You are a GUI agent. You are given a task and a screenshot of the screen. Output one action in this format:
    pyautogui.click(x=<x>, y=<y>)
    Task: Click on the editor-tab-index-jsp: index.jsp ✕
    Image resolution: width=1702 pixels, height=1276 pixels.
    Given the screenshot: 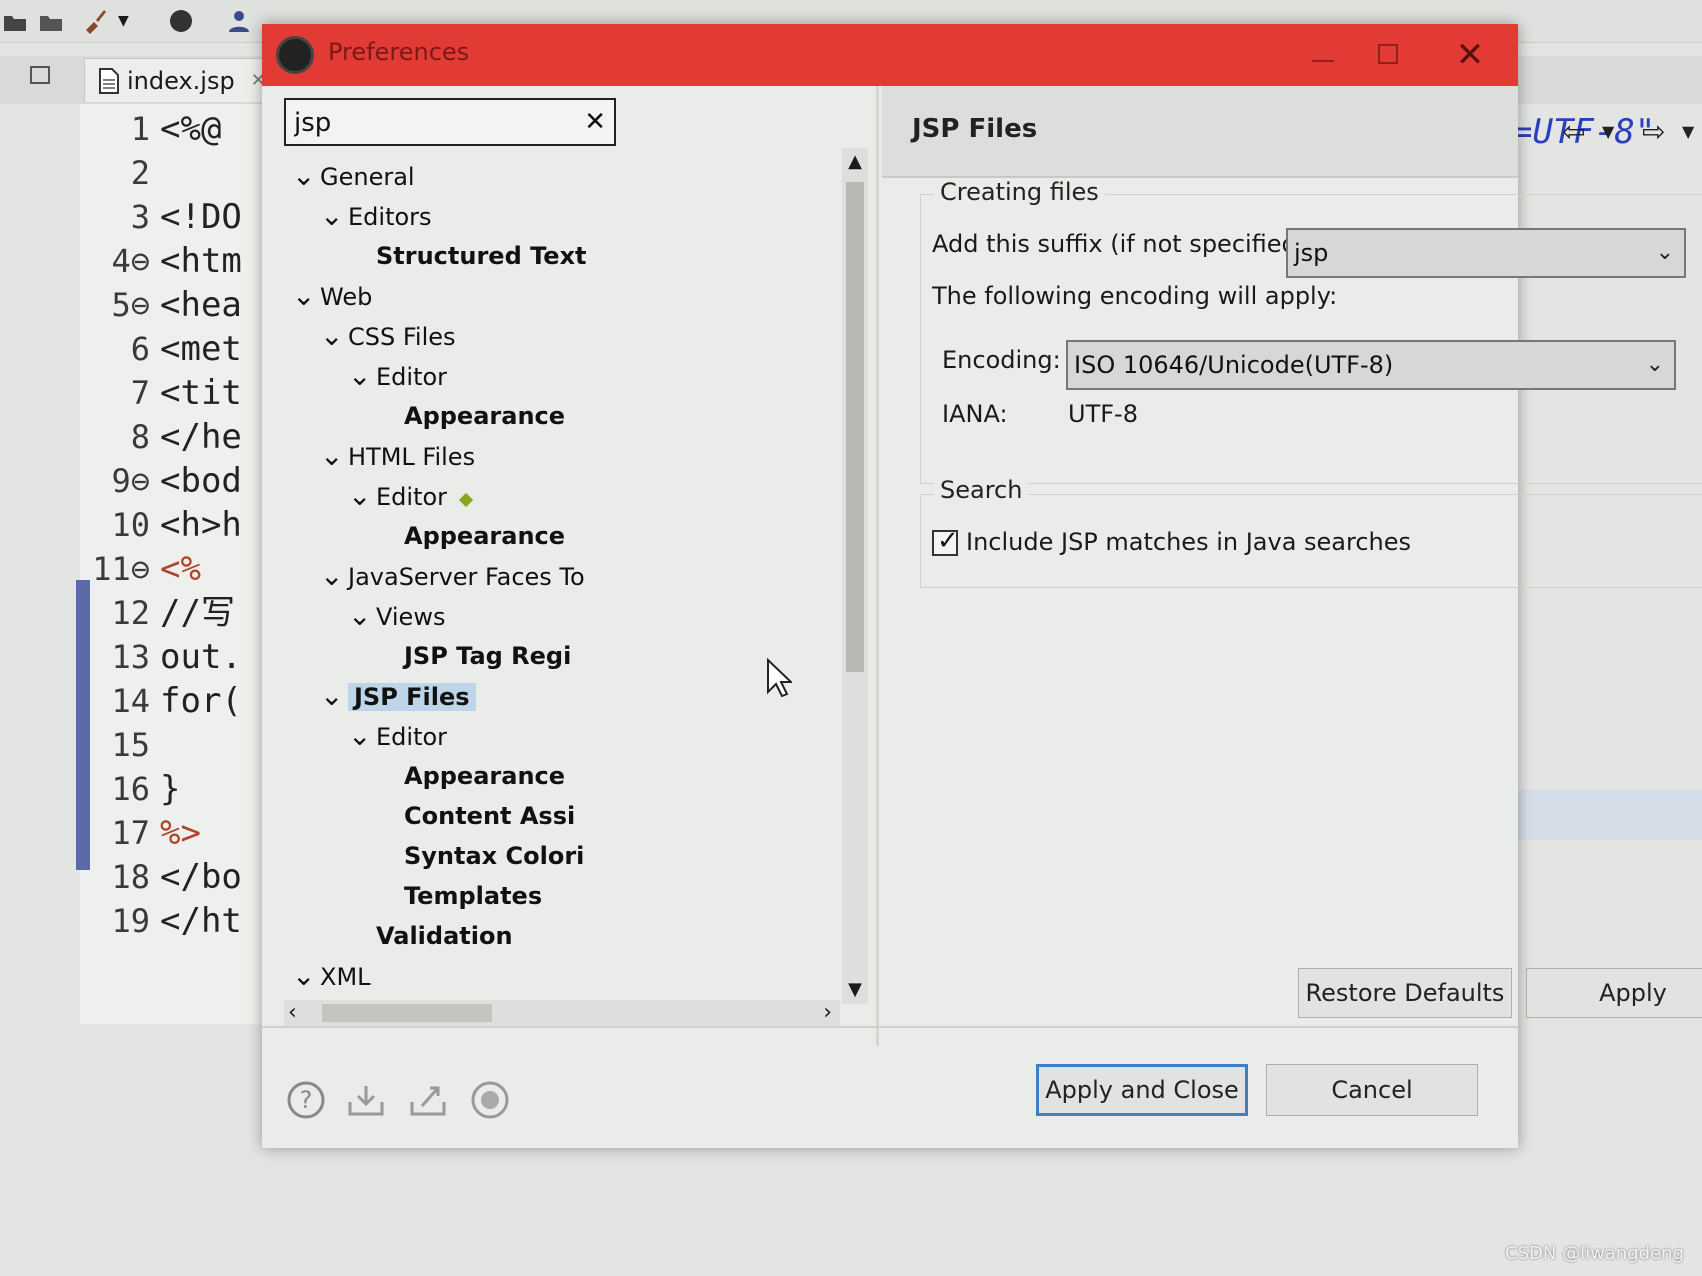 What is the action you would take?
    pyautogui.click(x=177, y=80)
    